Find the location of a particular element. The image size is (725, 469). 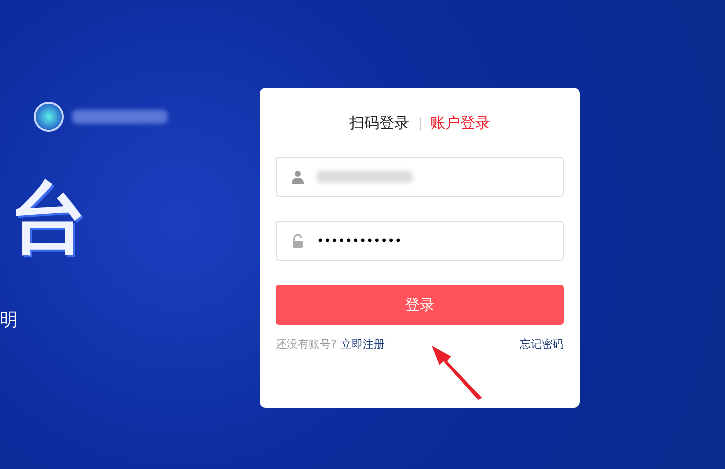

logo-icon is located at coordinates (49, 117).